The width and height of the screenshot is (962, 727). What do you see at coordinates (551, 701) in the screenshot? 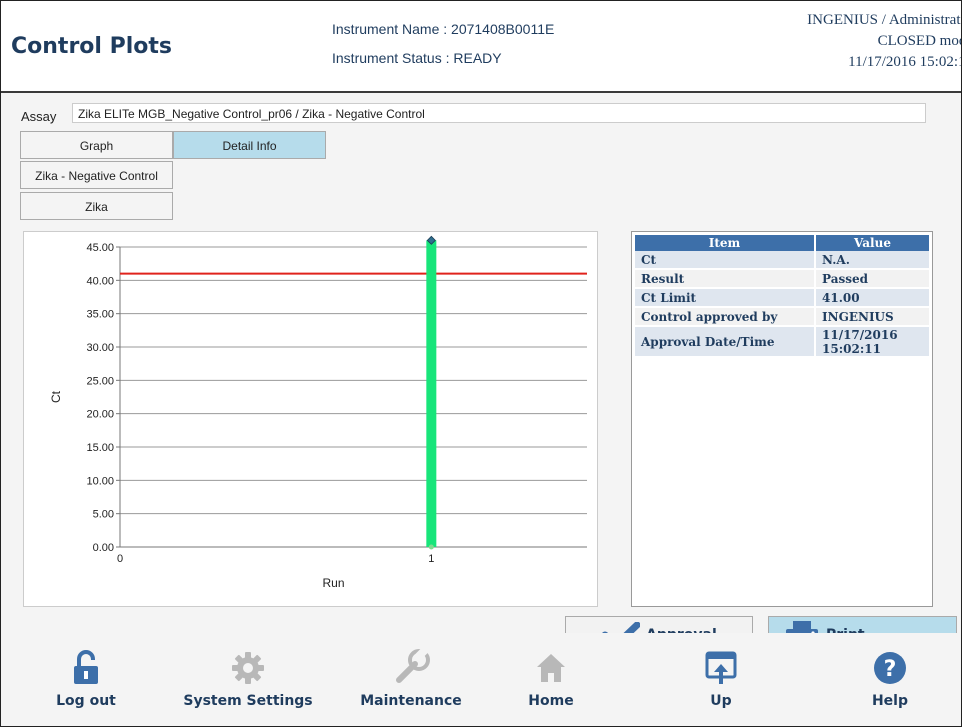
I see `home-label: Home` at bounding box center [551, 701].